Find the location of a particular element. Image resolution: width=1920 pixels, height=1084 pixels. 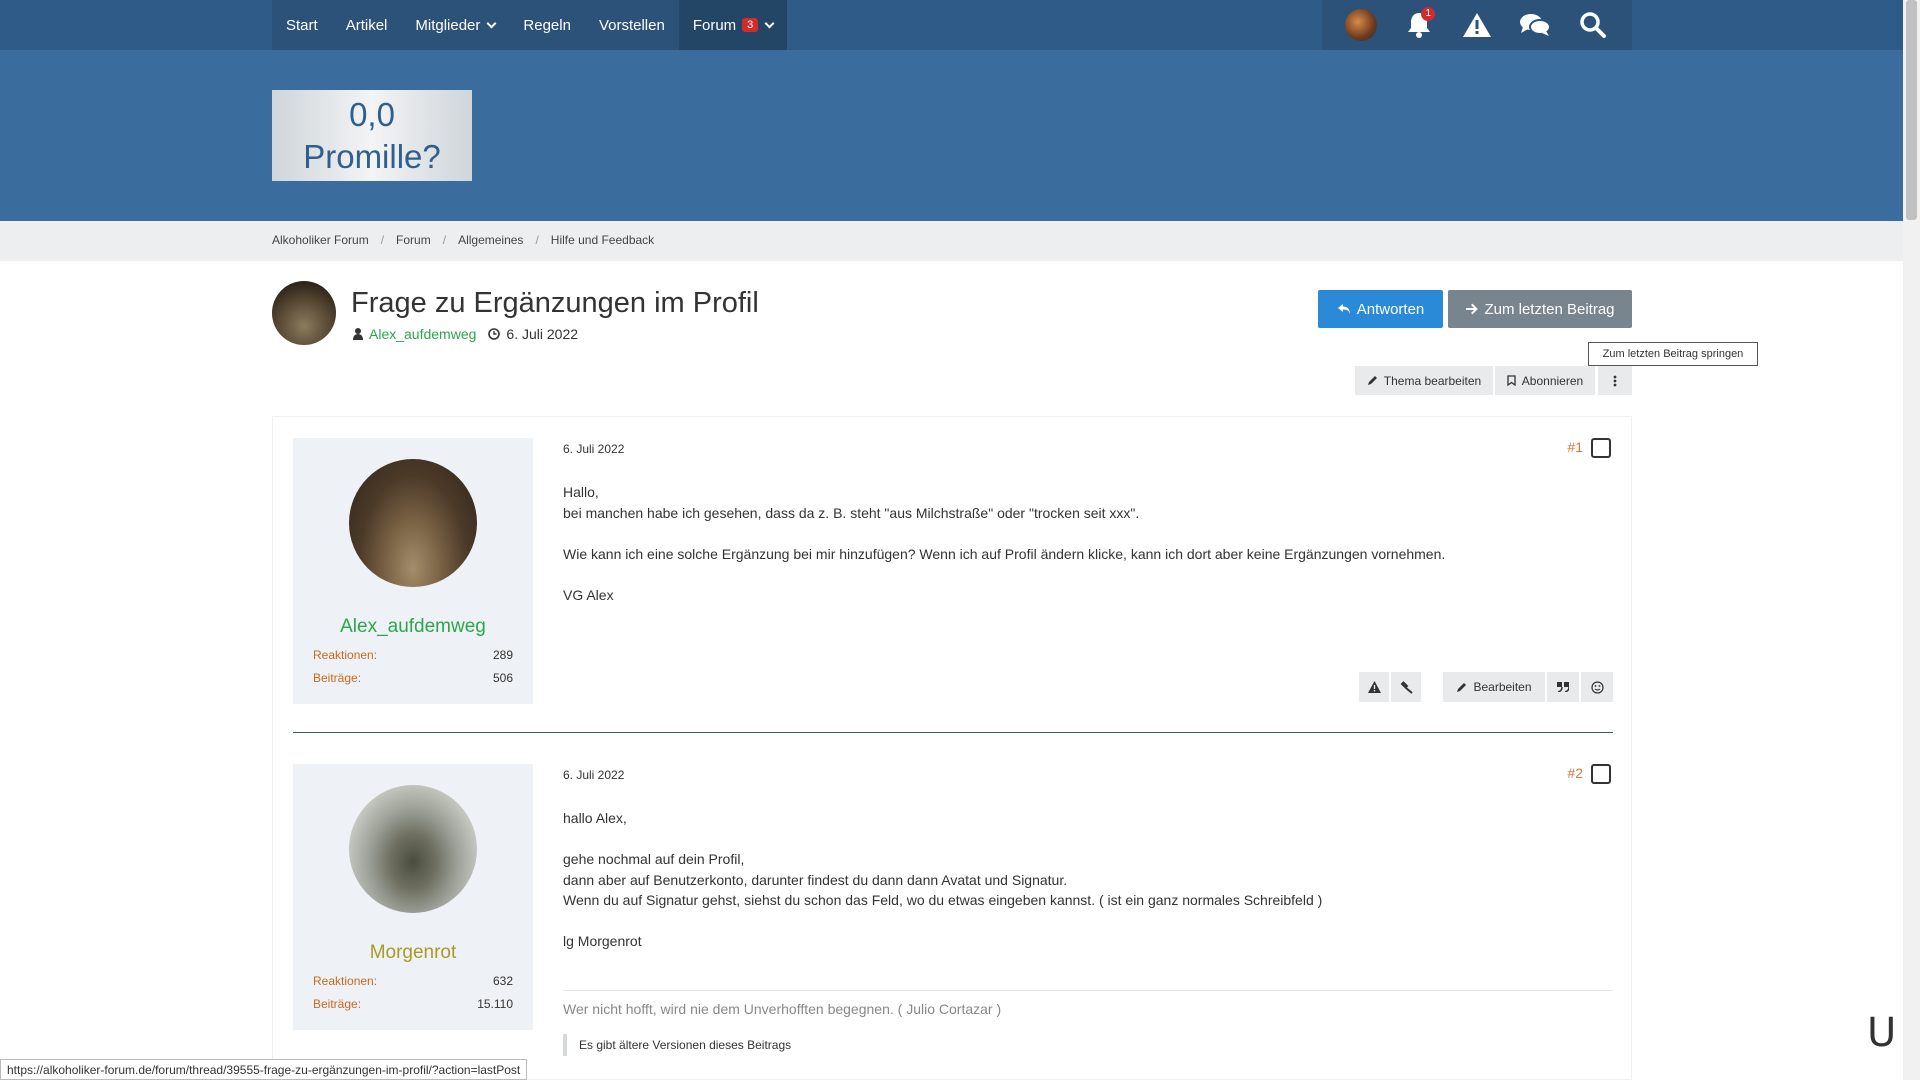

tooltip: Zum letzten Beitrag springen is located at coordinates (1673, 354).